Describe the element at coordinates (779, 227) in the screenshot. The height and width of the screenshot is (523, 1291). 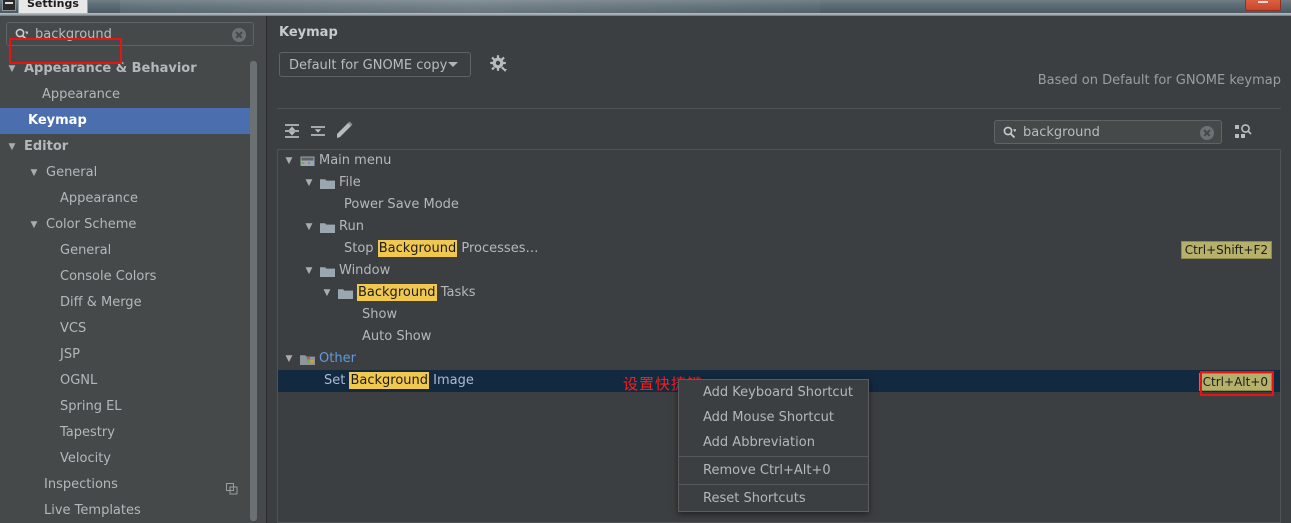
I see `keymap-tree-row: ▼ Run` at that location.